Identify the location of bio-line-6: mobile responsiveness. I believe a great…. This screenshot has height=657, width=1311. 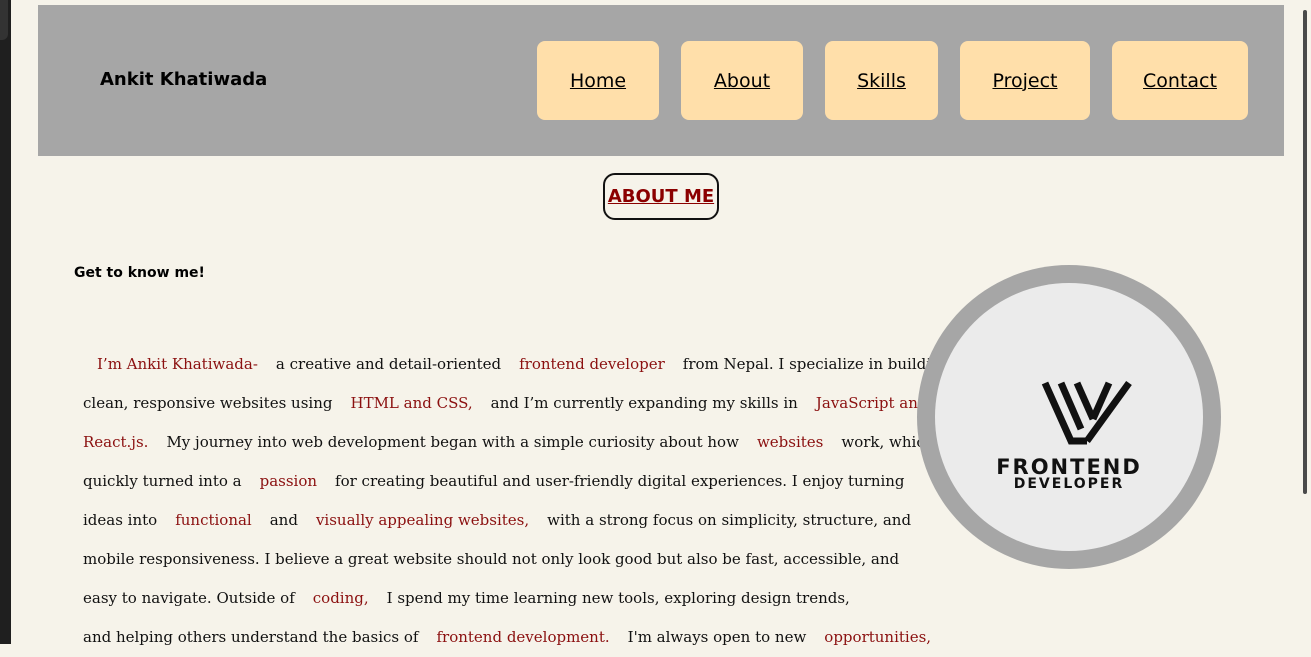
(491, 559).